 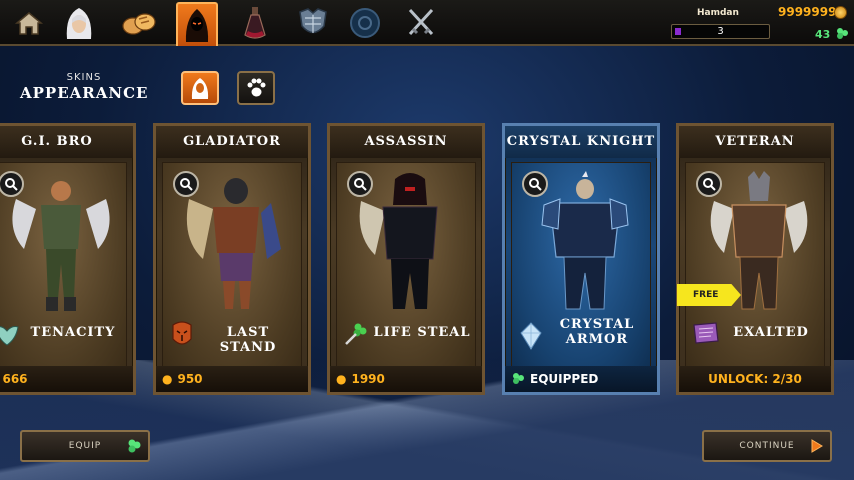 I want to click on gold-coin-icon, so click(x=840, y=12).